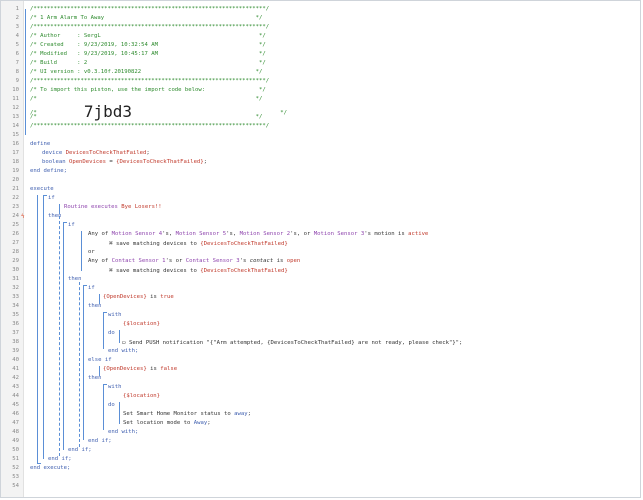  What do you see at coordinates (146, 117) in the screenshot?
I see `comment-text: /* */` at bounding box center [146, 117].